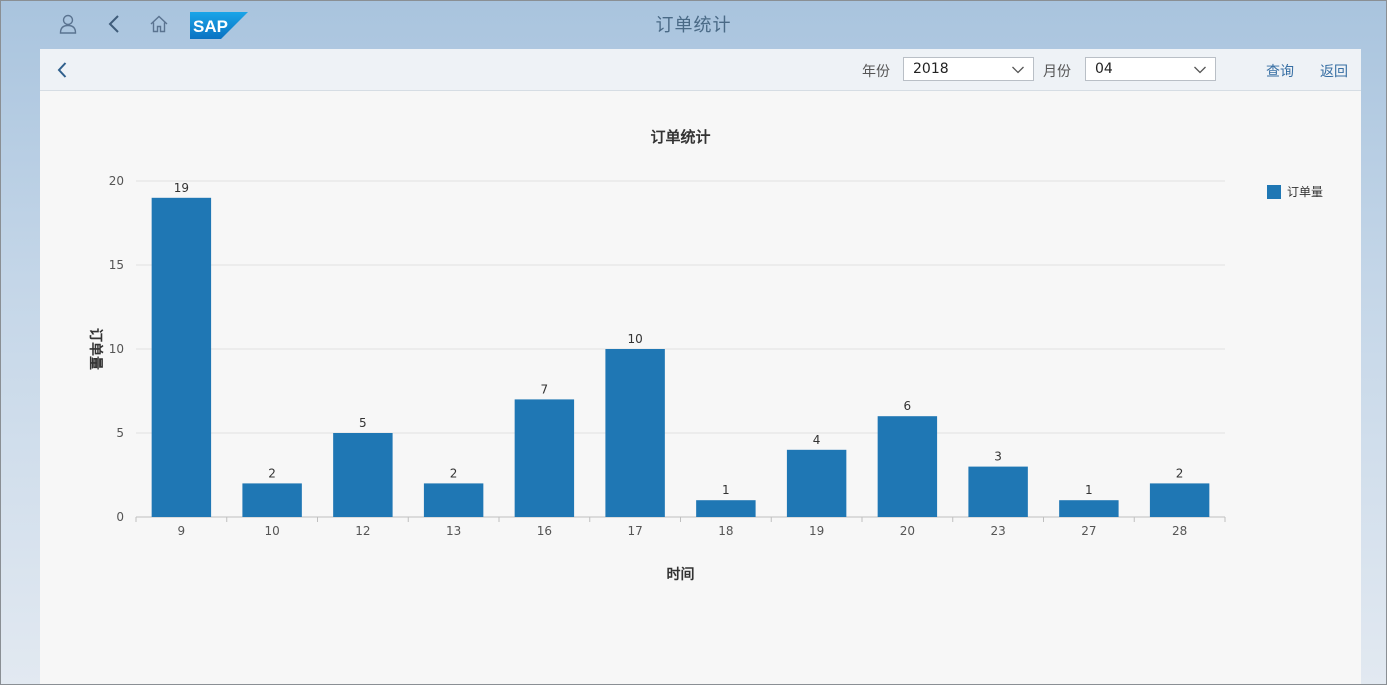  I want to click on y-tick-label: 15, so click(116, 265).